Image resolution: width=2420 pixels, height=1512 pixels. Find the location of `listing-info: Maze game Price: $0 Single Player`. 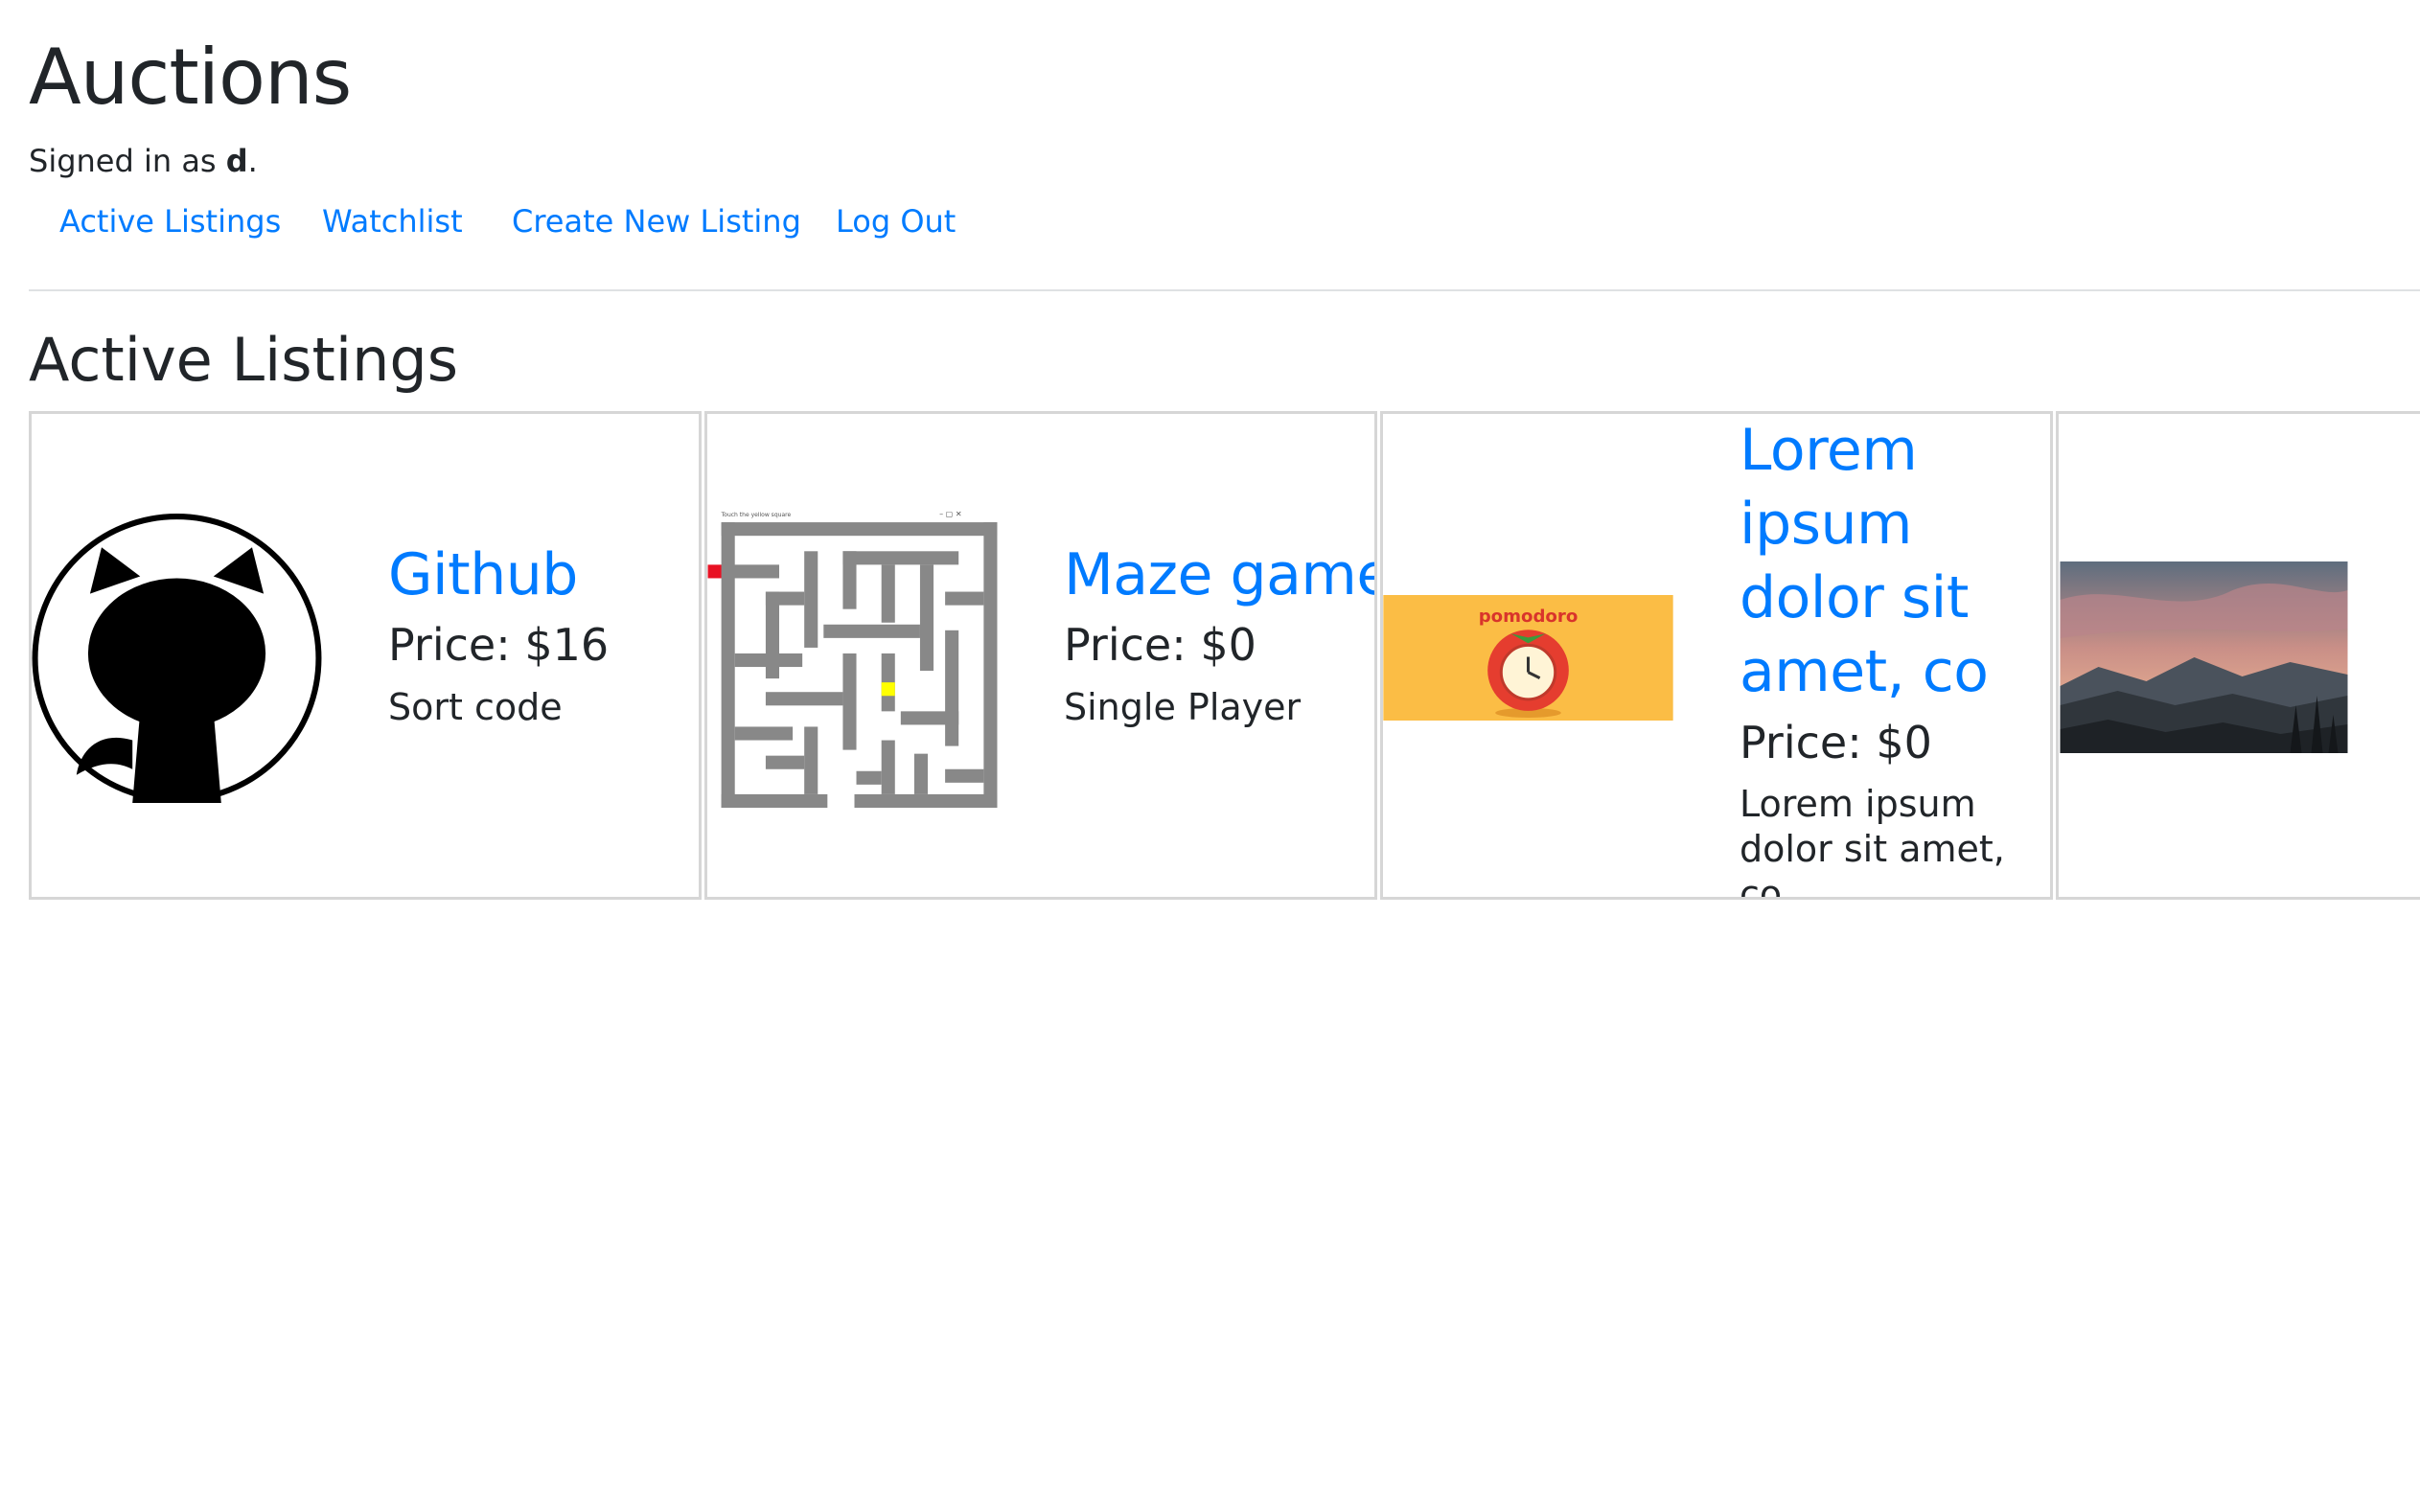

listing-info: Maze game Price: $0 Single Player is located at coordinates (1219, 634).